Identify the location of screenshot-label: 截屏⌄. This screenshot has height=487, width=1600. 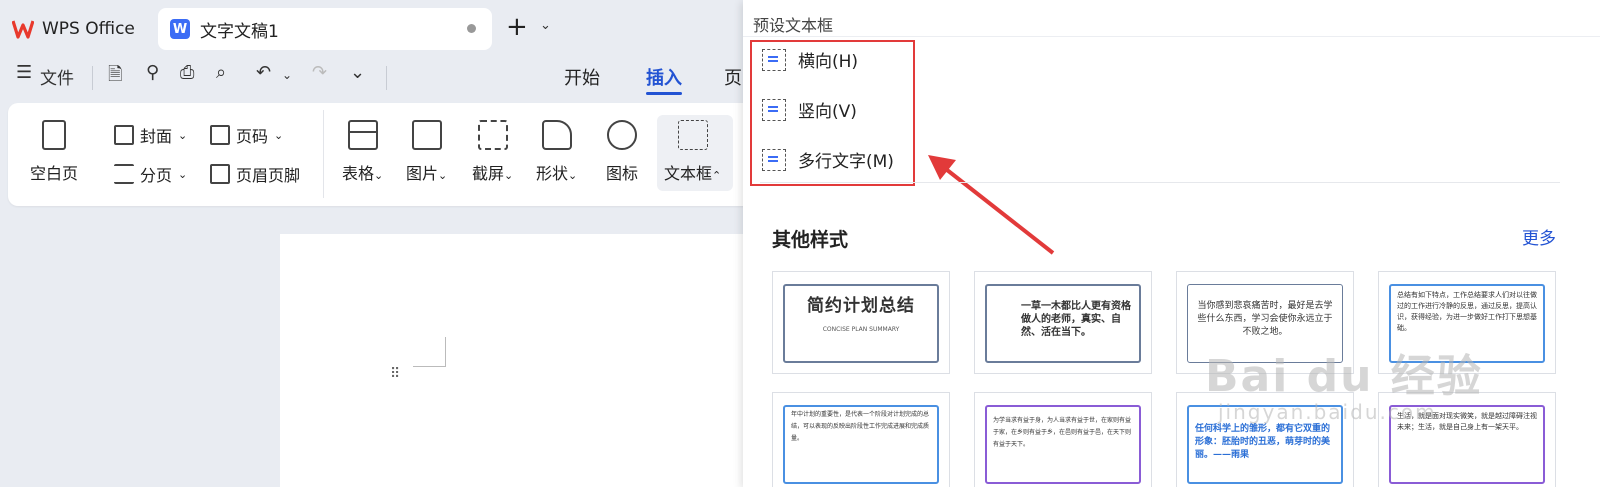
(493, 173).